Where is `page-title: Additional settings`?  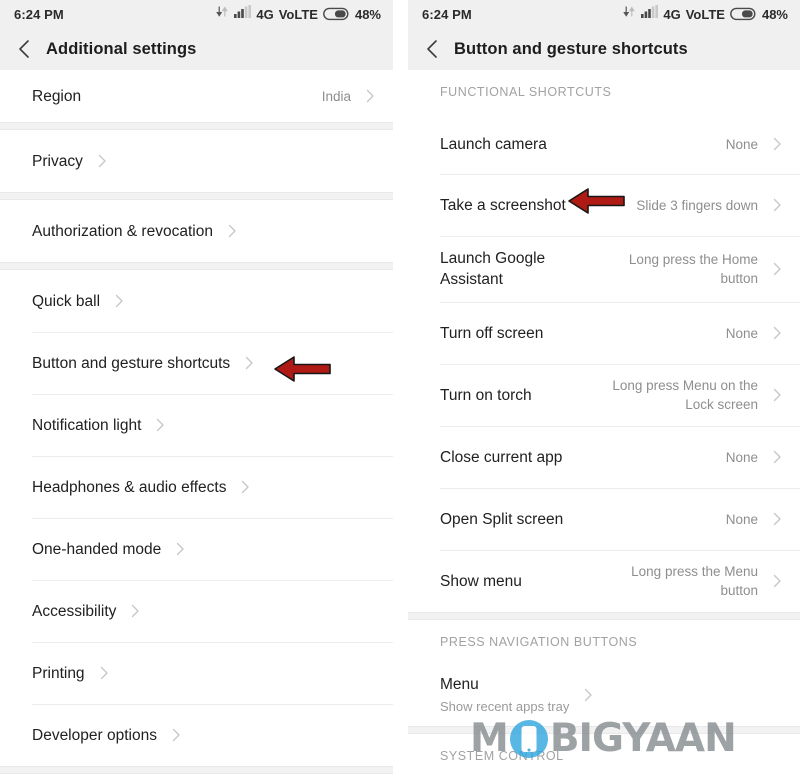
page-title: Additional settings is located at coordinates (121, 48).